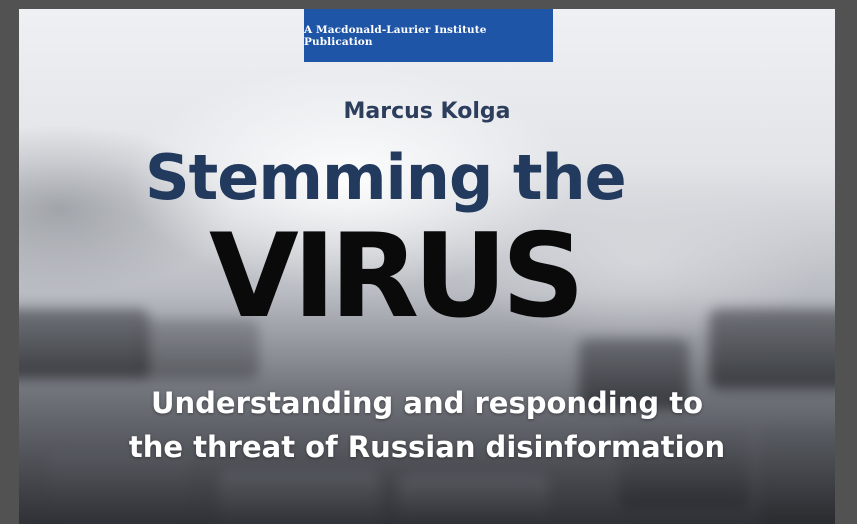  What do you see at coordinates (427, 447) in the screenshot?
I see `subtitle-line-2: the threat of Russian disinformation` at bounding box center [427, 447].